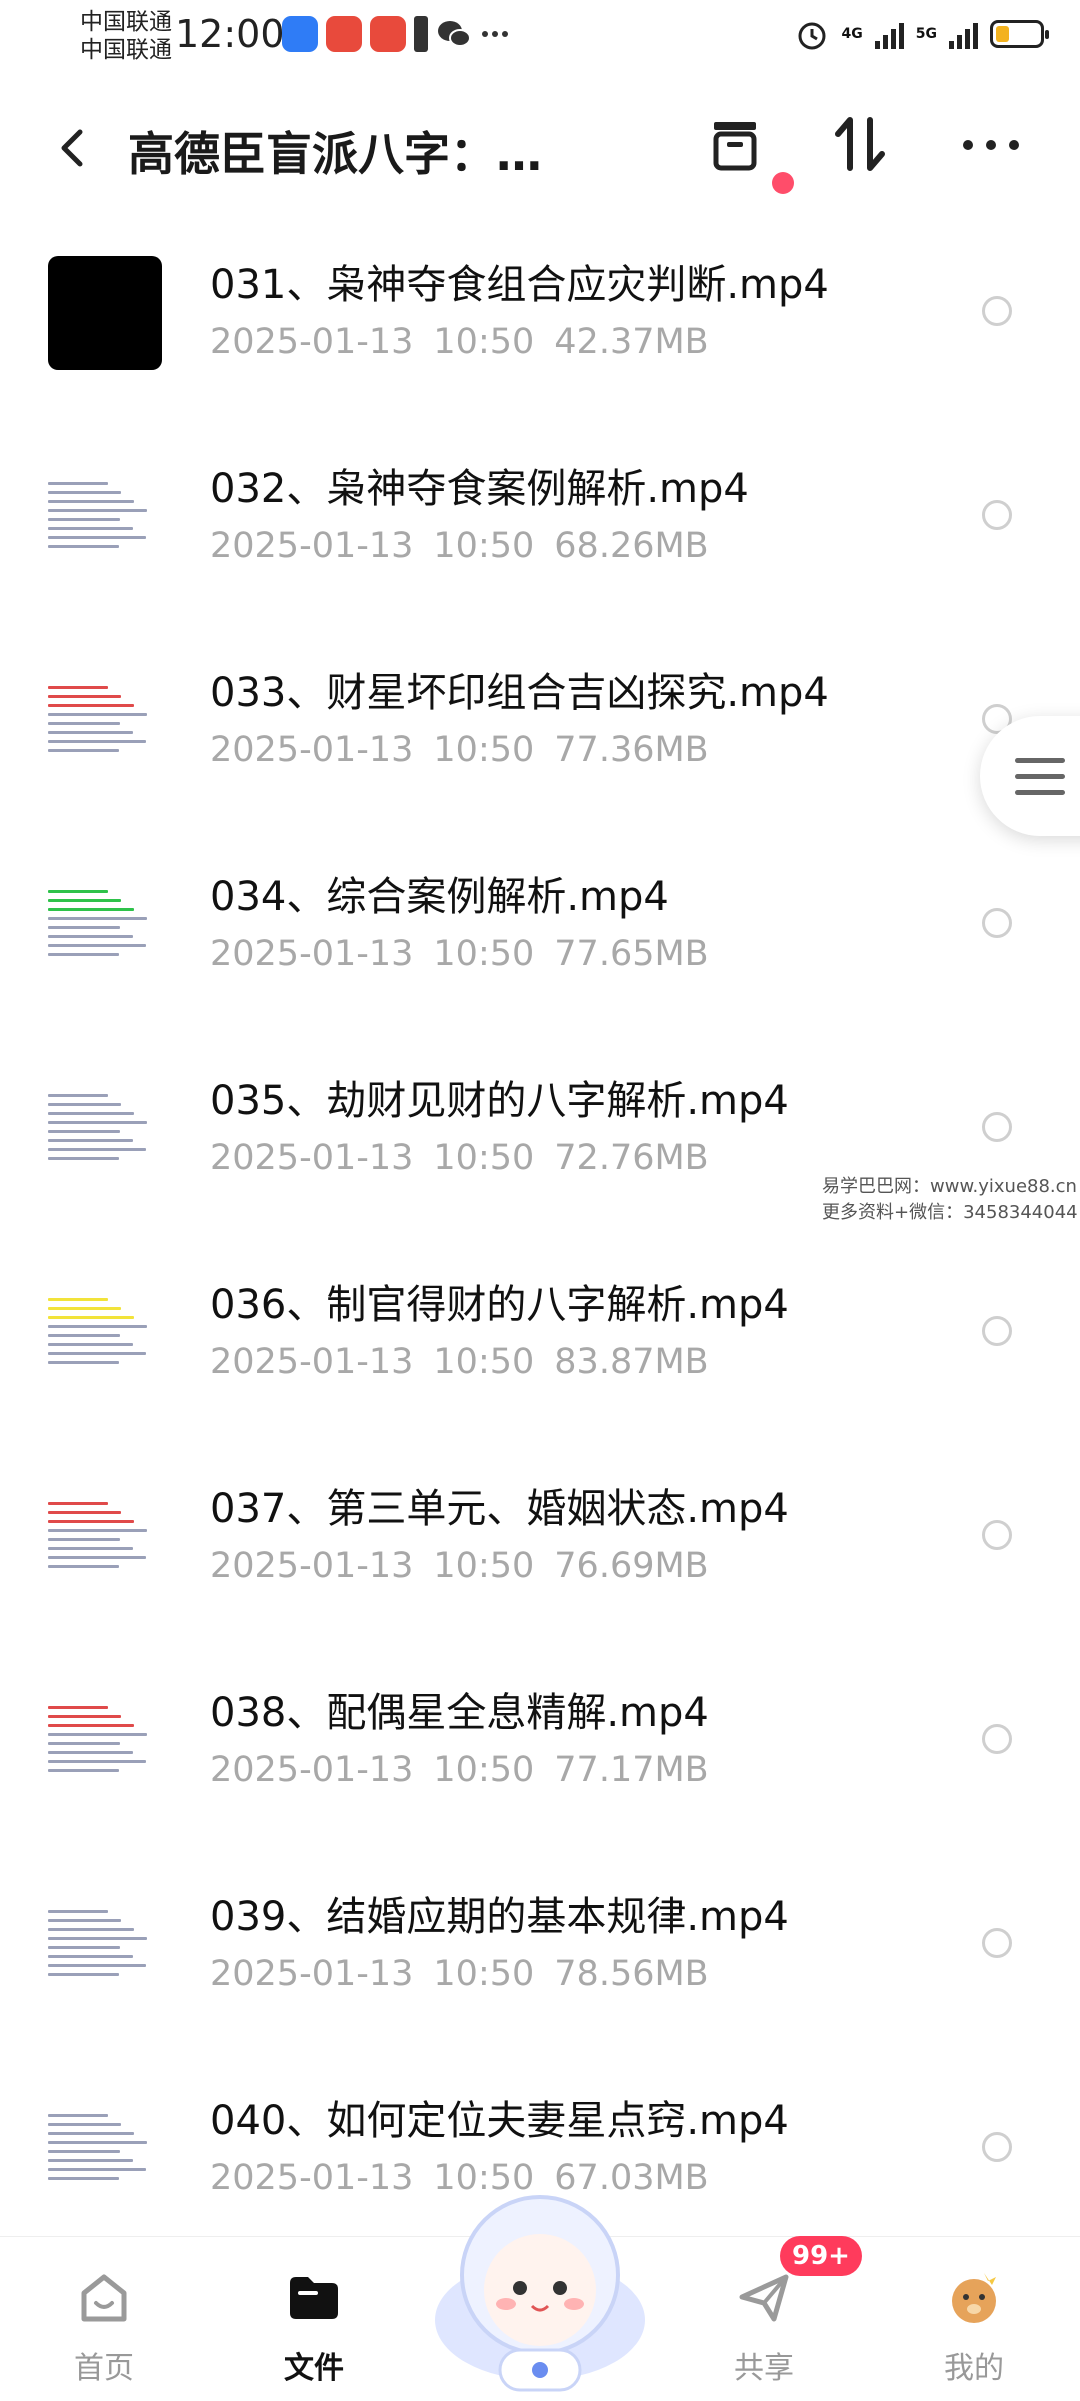  I want to click on file-row: 033、财星坏印组合吉凶探究.mp4 2025-01-13 10:50 77.36MB, so click(540, 710).